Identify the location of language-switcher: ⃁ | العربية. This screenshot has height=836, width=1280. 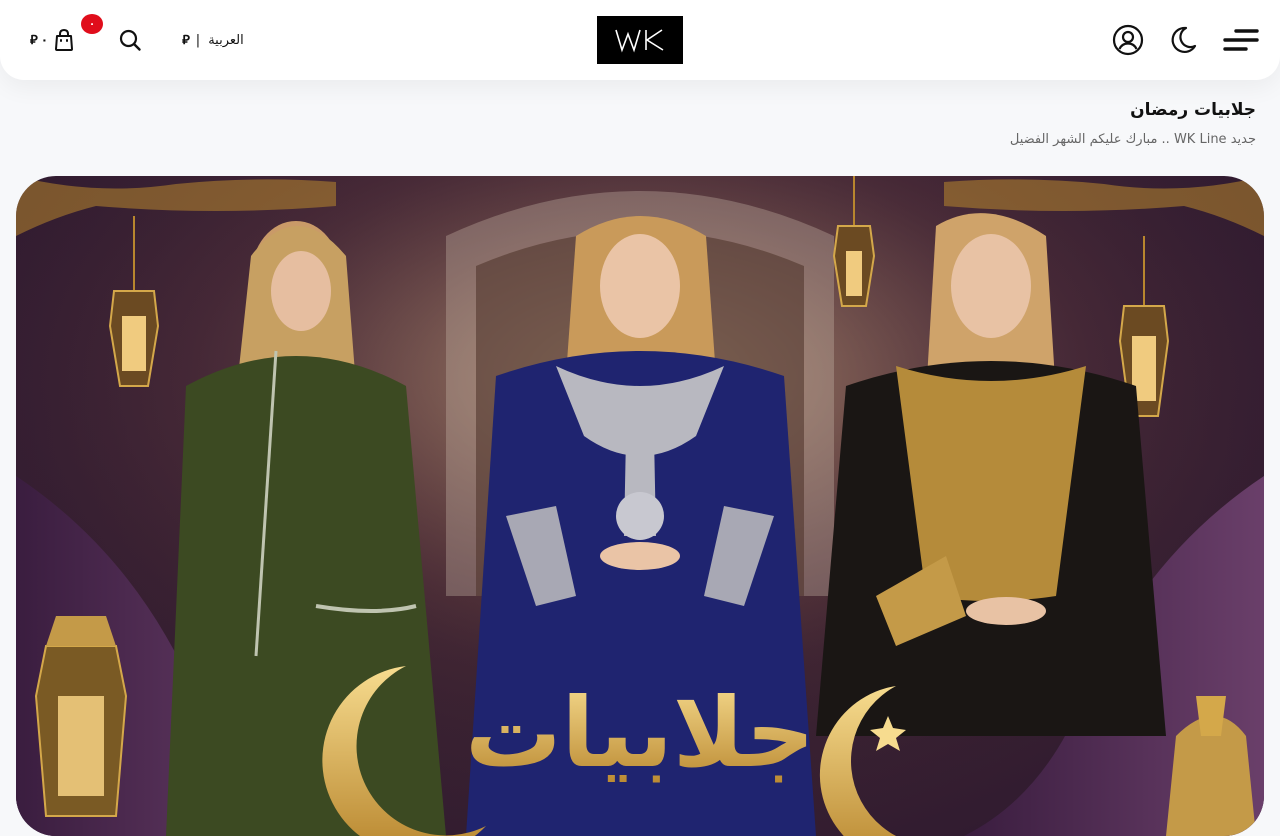
(213, 40).